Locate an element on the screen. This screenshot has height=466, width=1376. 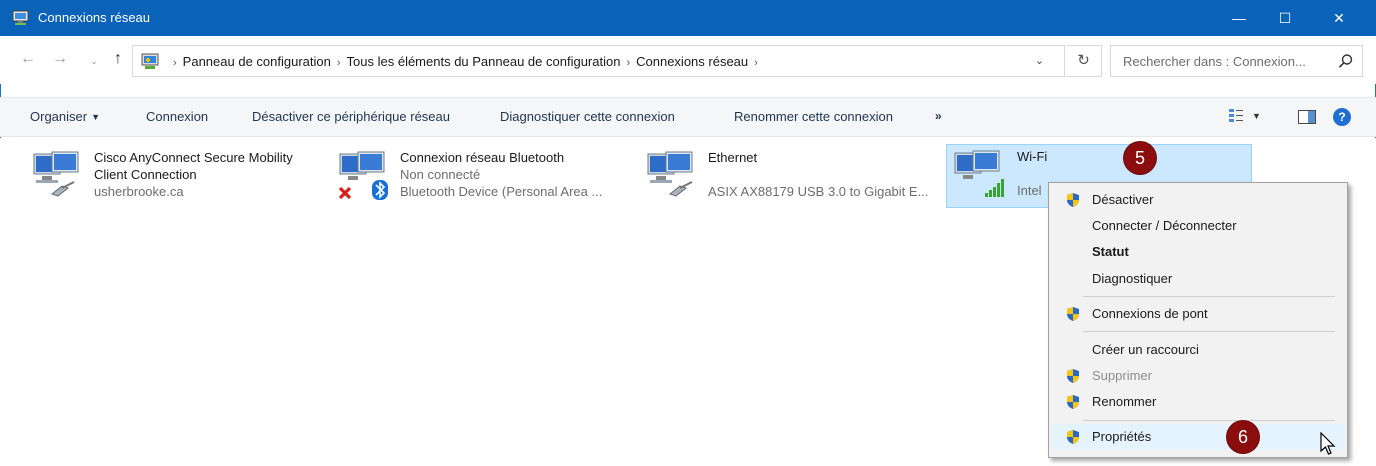
forward-button: → is located at coordinates (60, 59).